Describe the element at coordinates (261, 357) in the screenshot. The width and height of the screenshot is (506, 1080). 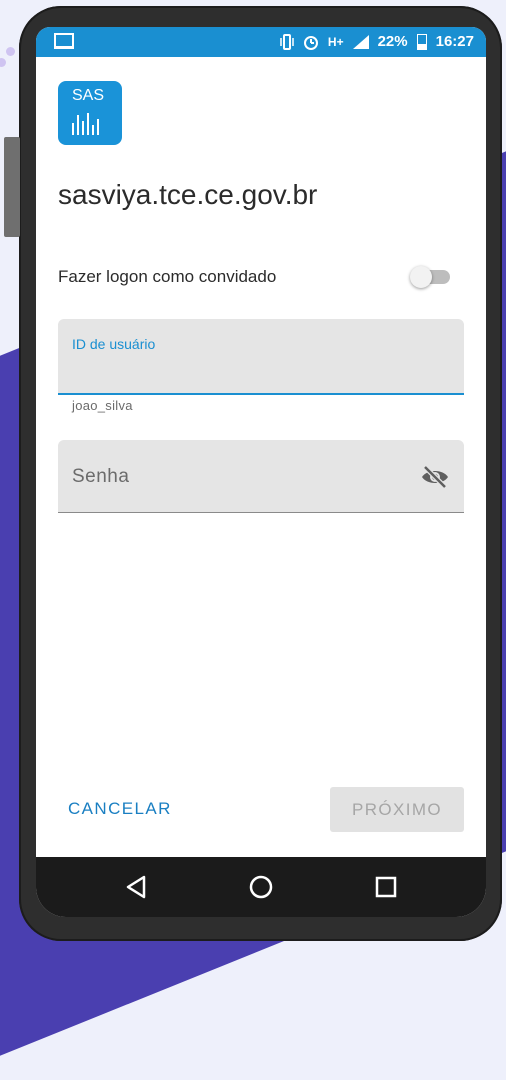
I see `user-id-field: ID de usuário` at that location.